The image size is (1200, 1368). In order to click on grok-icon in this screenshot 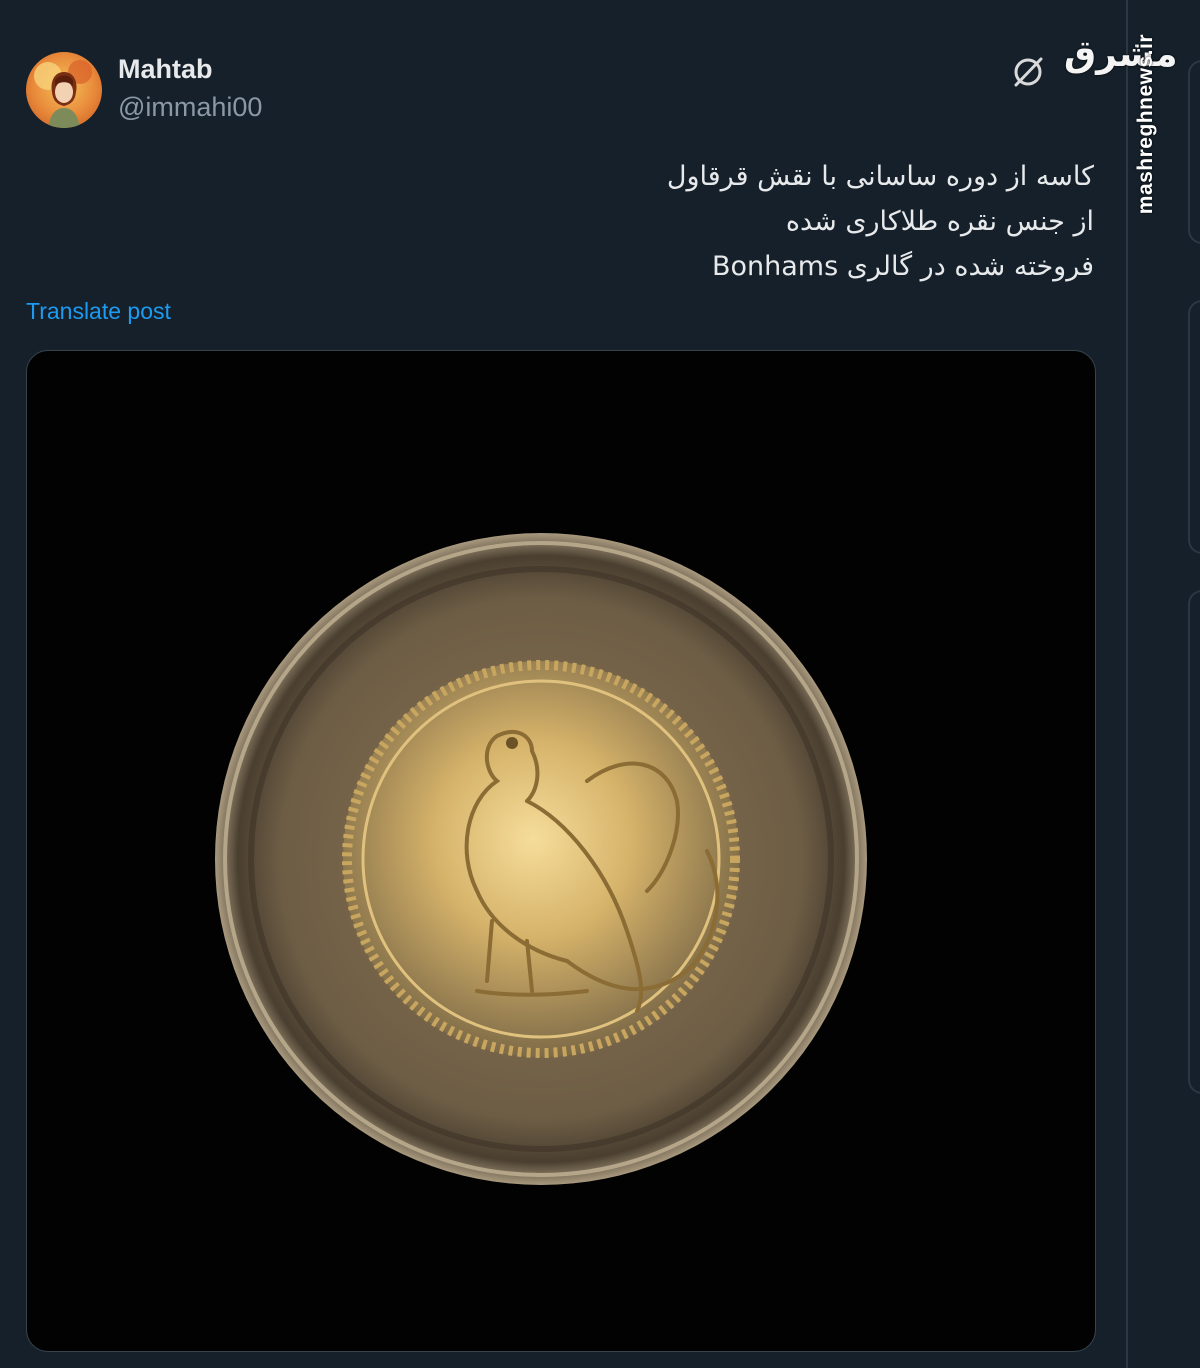, I will do `click(1028, 72)`.